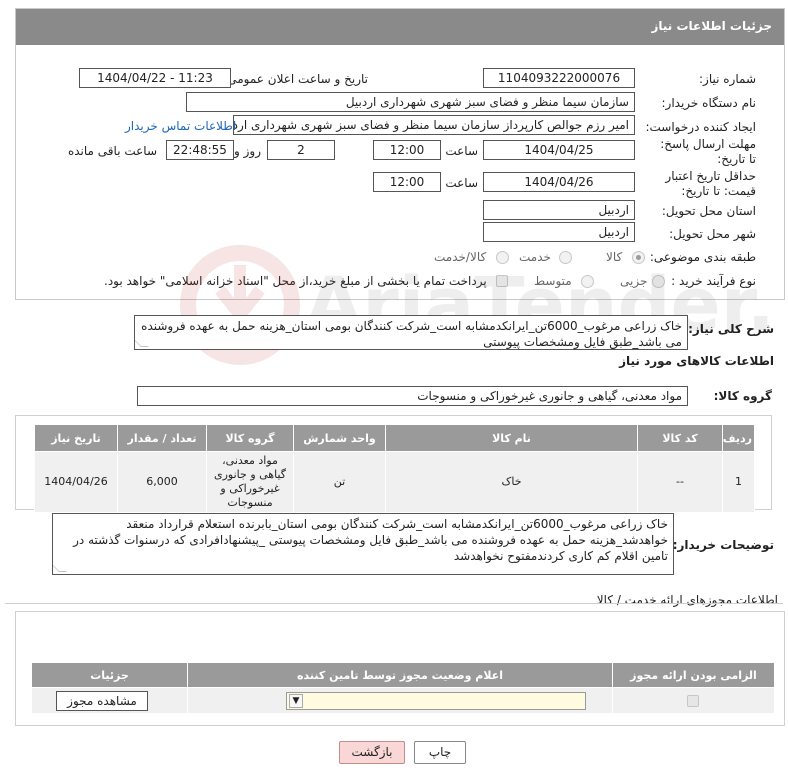 Image resolution: width=788 pixels, height=779 pixels. I want to click on col-need-date: تاریخ نیاز, so click(76, 438).